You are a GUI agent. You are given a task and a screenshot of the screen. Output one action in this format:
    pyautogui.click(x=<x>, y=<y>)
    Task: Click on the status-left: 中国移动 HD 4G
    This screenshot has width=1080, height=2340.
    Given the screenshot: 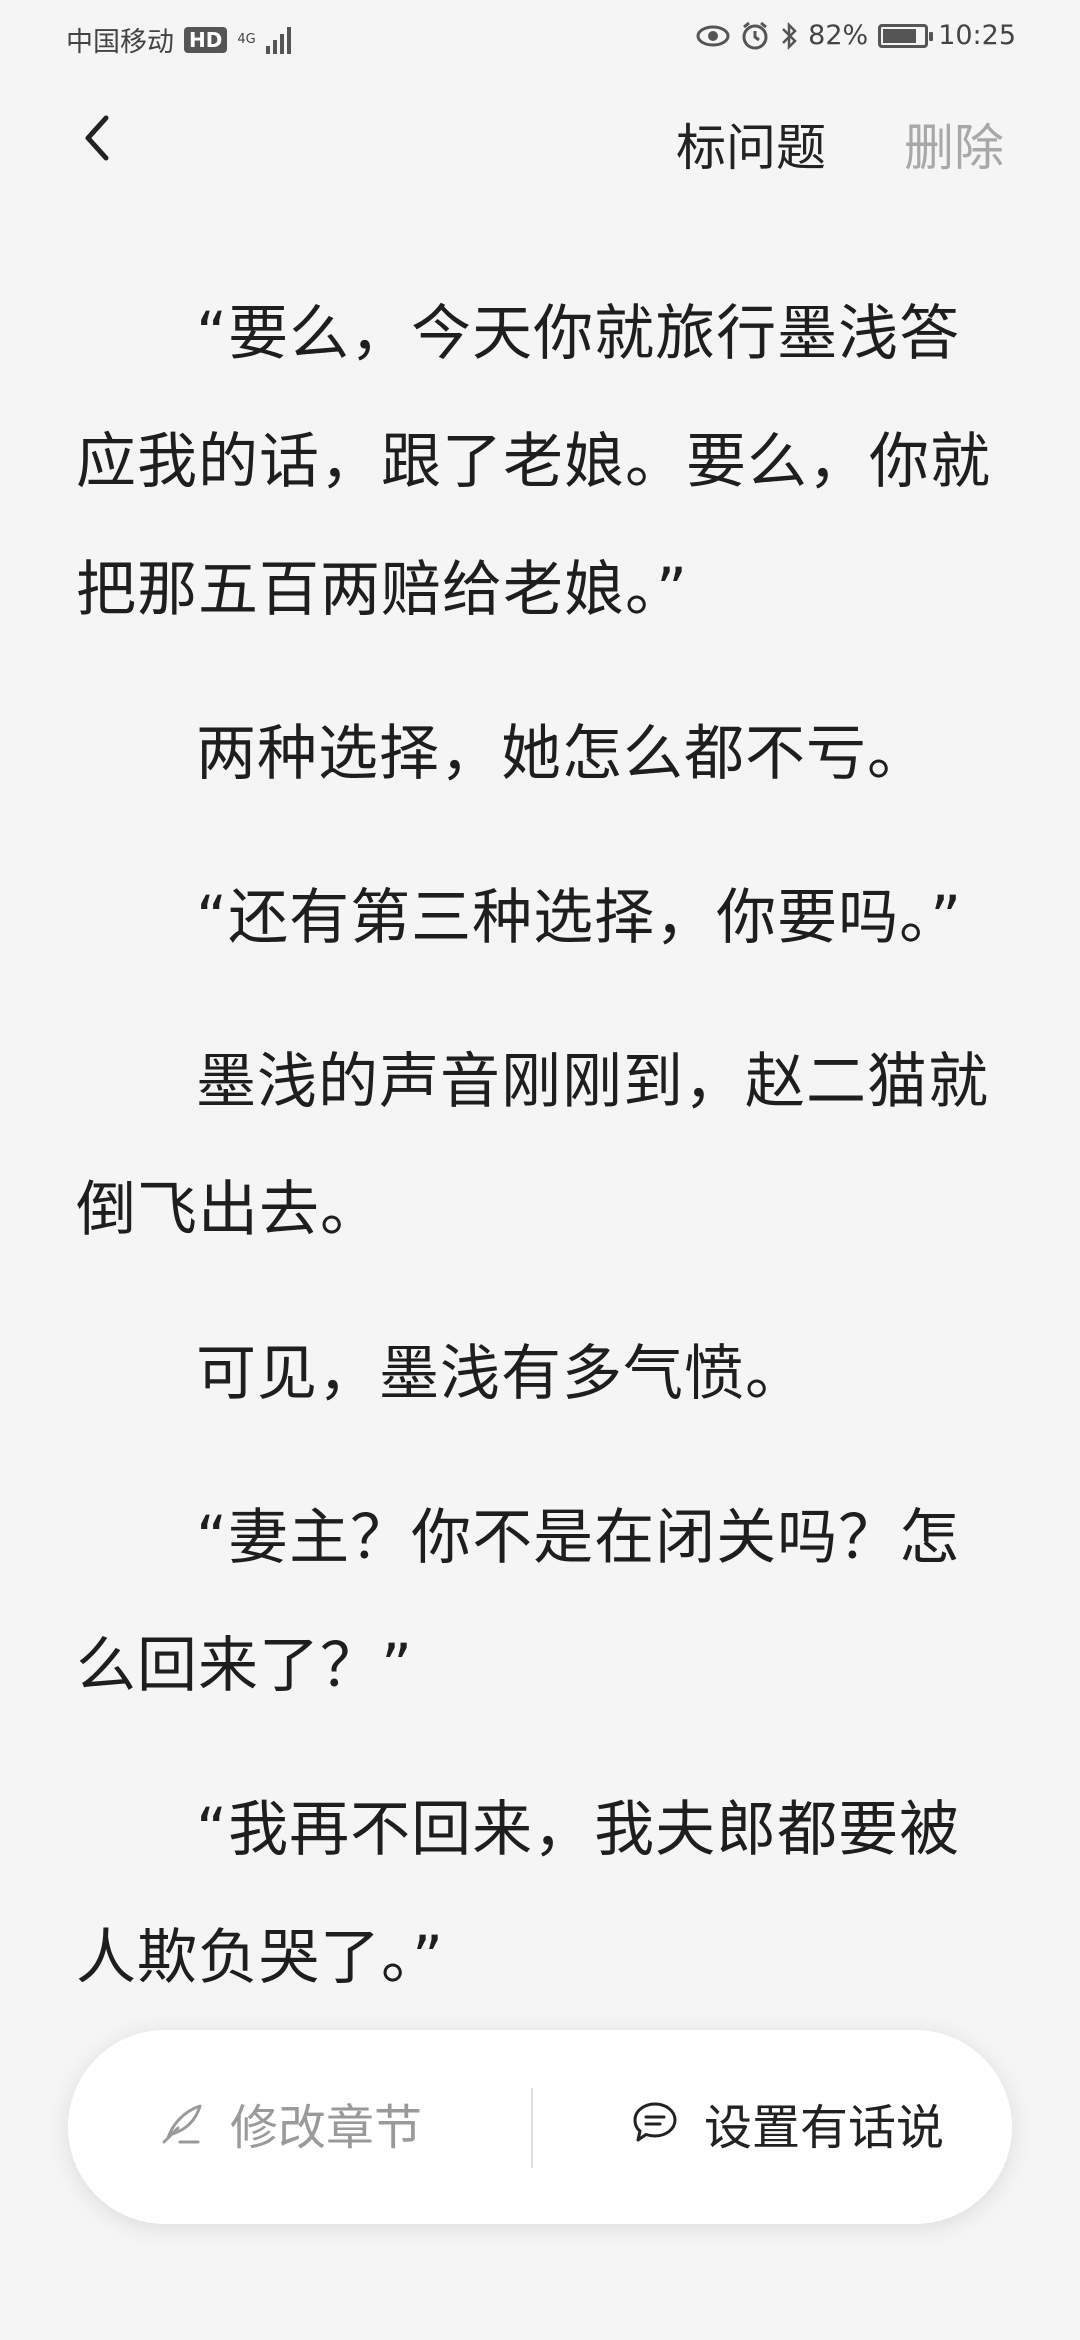 What is the action you would take?
    pyautogui.click(x=178, y=39)
    